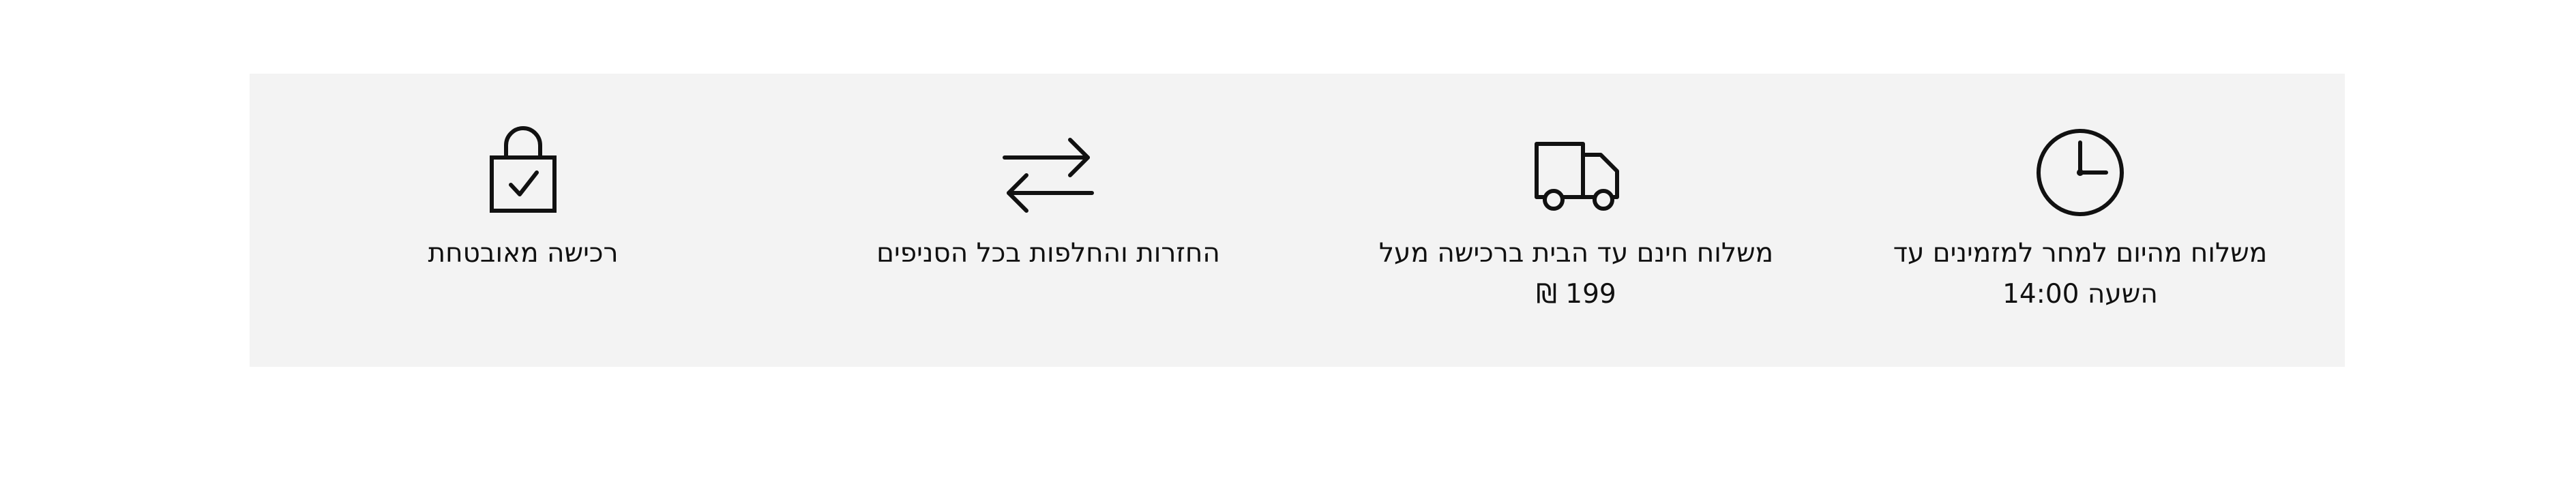  I want to click on benefit-line: החזרות והחלפות בכל הסניפים, so click(1048, 253).